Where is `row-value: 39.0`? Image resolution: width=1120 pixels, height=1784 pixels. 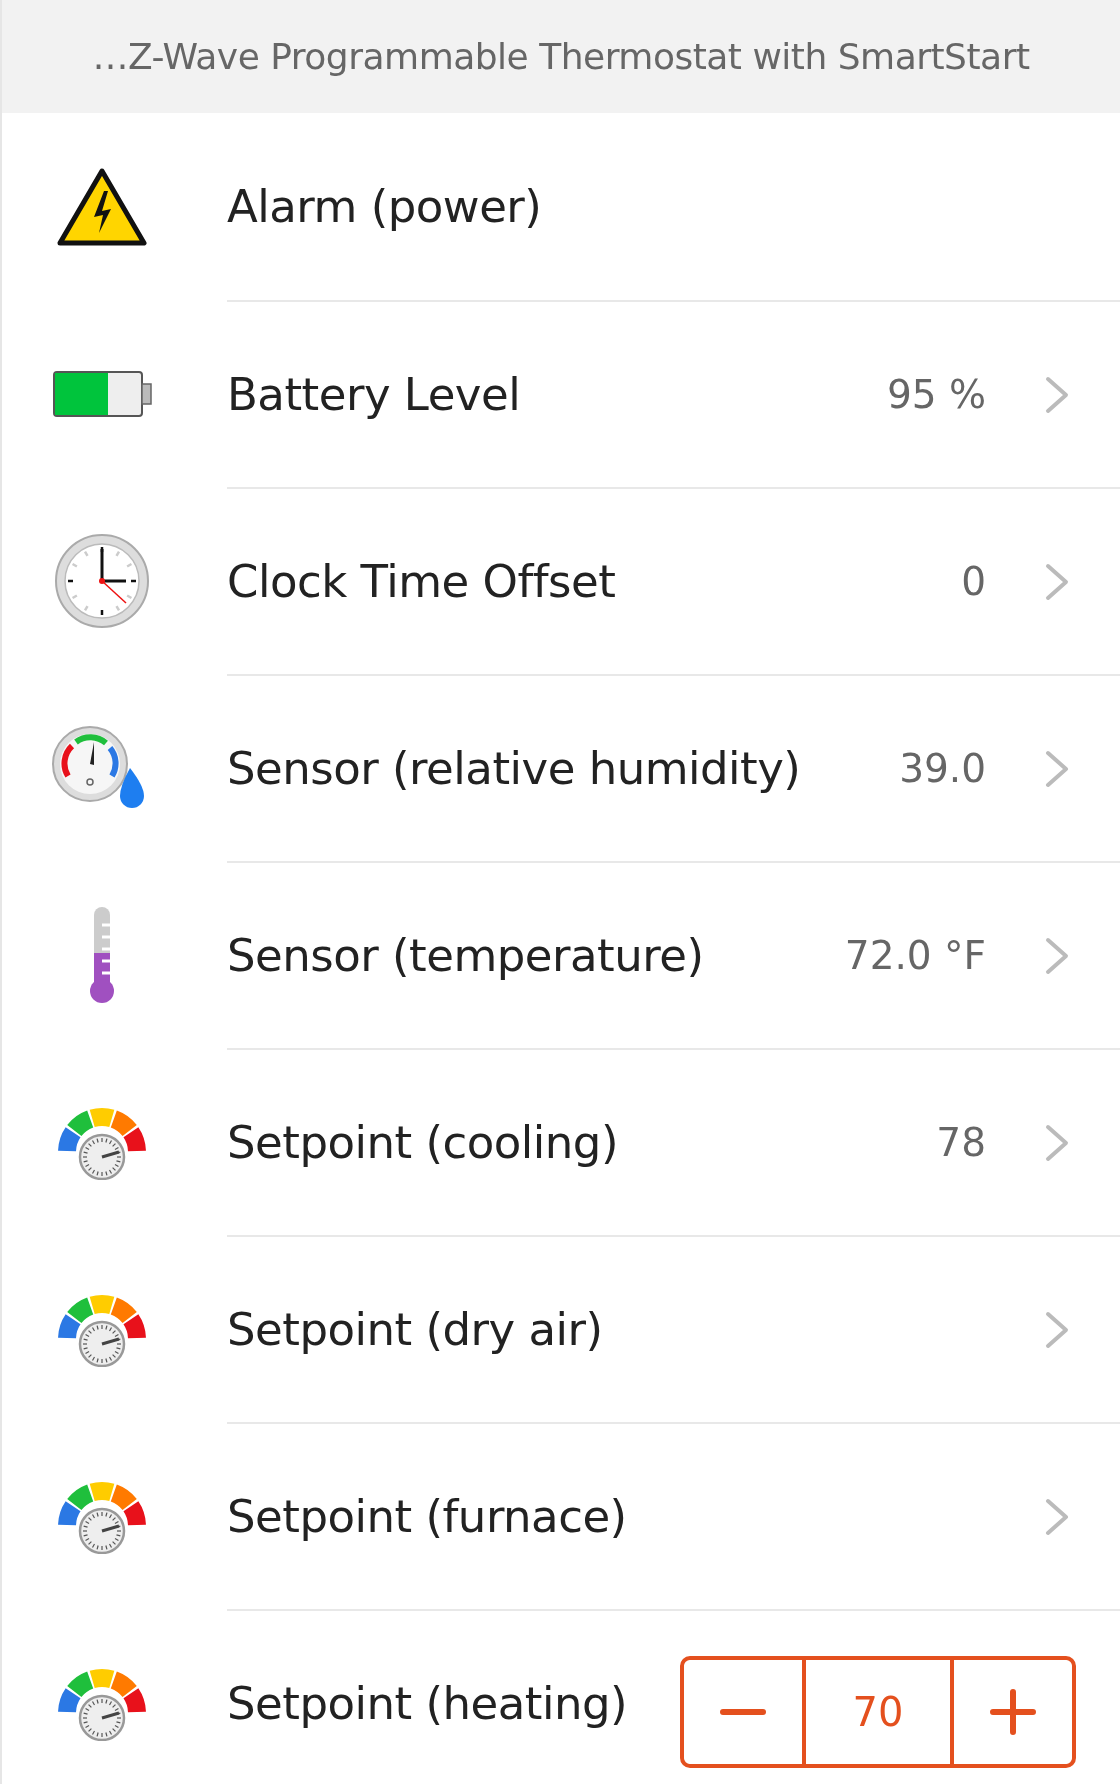 row-value: 39.0 is located at coordinates (942, 768).